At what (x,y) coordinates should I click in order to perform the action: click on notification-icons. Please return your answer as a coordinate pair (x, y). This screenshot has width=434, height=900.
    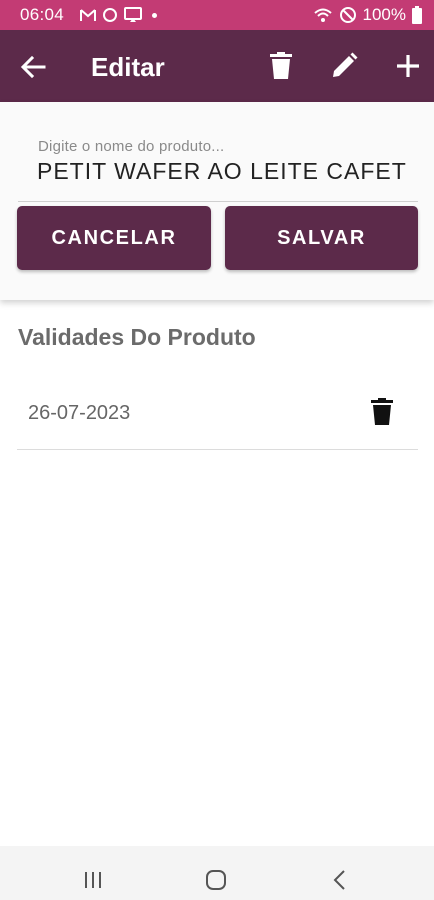
    Looking at the image, I should click on (118, 15).